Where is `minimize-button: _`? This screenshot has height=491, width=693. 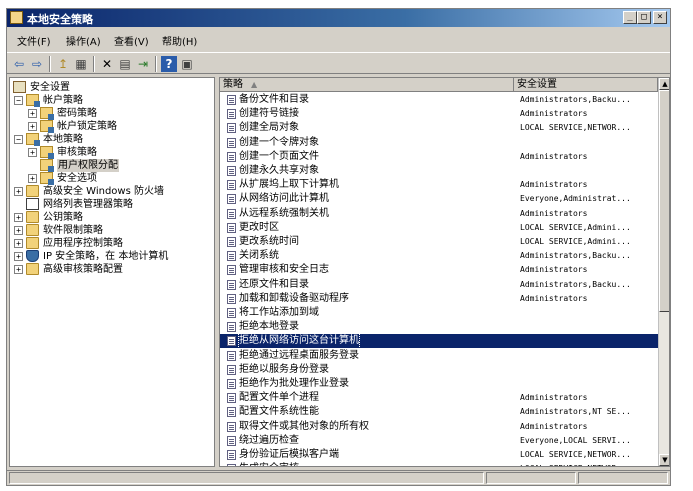
minimize-button: _ is located at coordinates (630, 17).